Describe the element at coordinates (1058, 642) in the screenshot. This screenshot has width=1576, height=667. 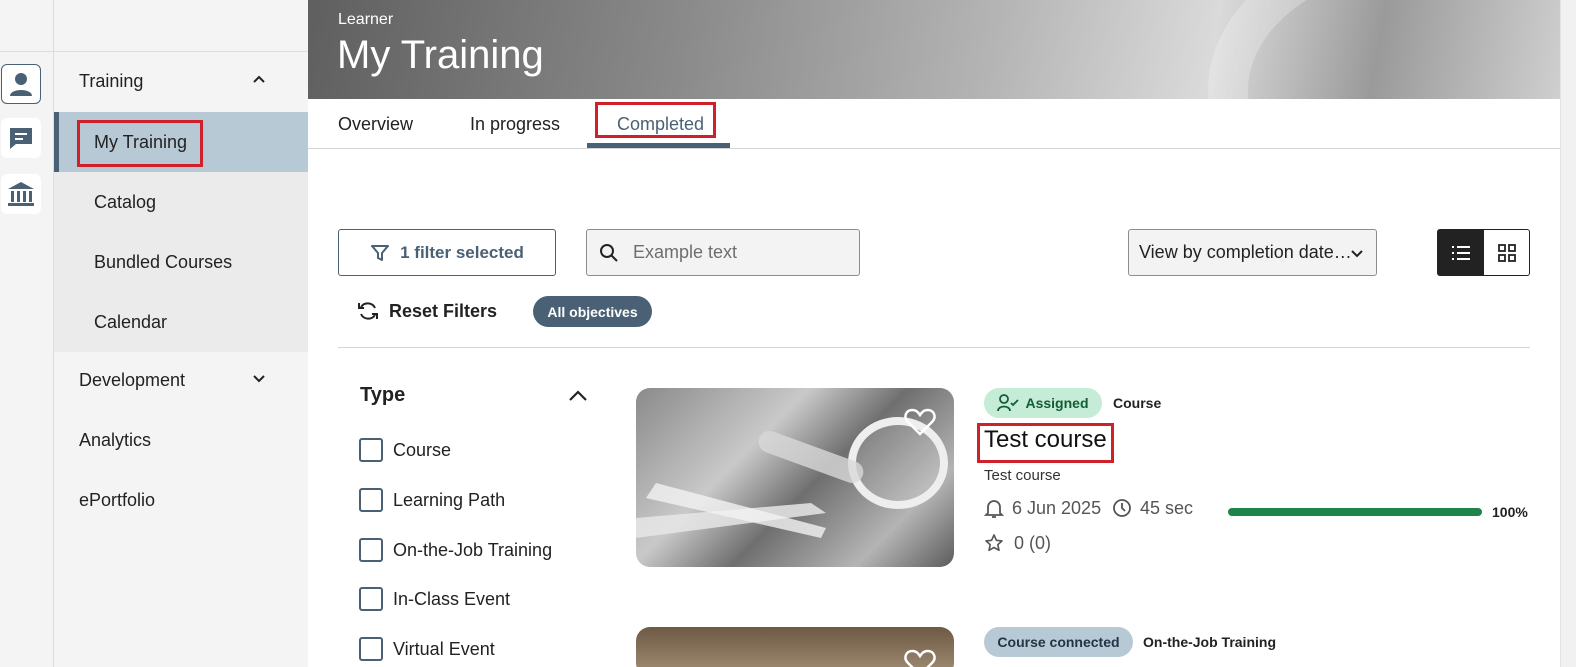
I see `status-badge-course-connected: Course connected` at that location.